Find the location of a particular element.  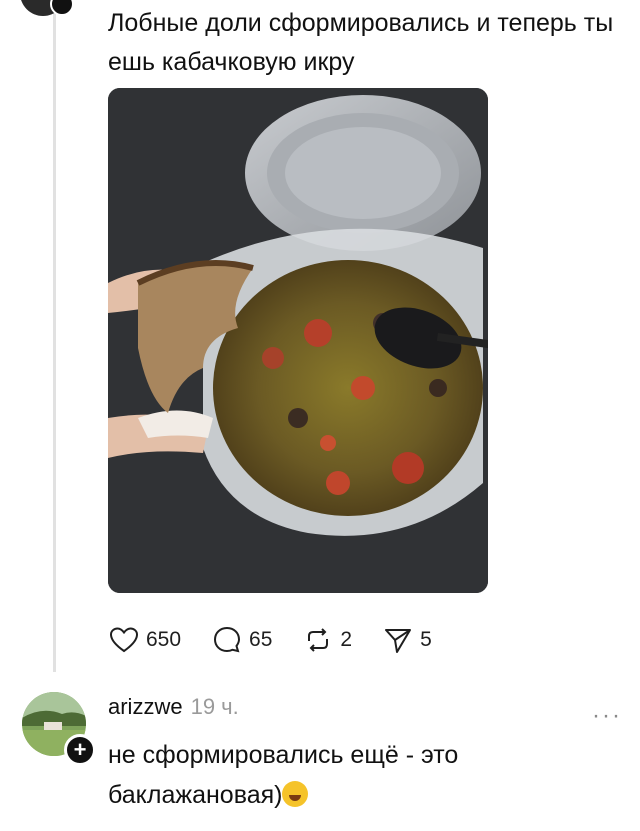

like-button: 650 is located at coordinates (144, 640).